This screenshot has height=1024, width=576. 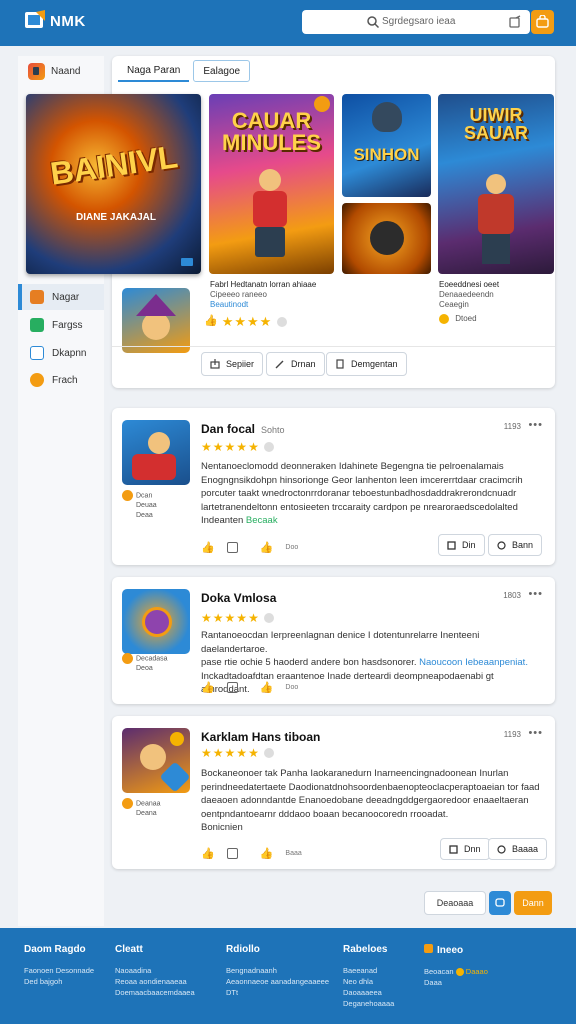 I want to click on sidebar-item-frach: Frach, so click(x=61, y=380).